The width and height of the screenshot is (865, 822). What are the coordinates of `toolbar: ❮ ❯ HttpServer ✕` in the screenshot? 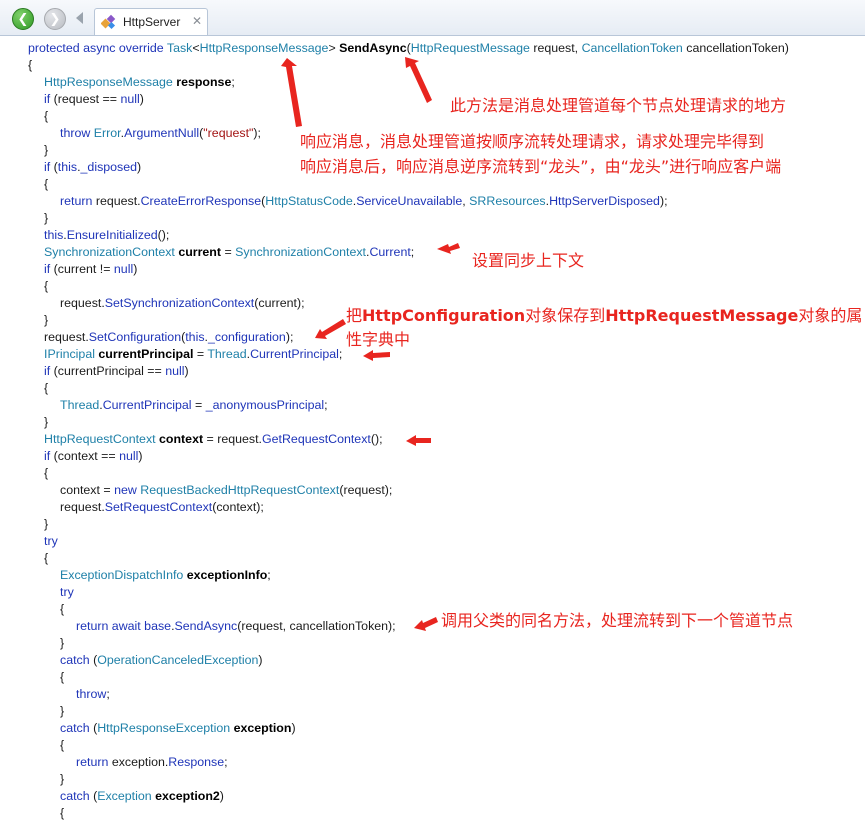 It's located at (432, 18).